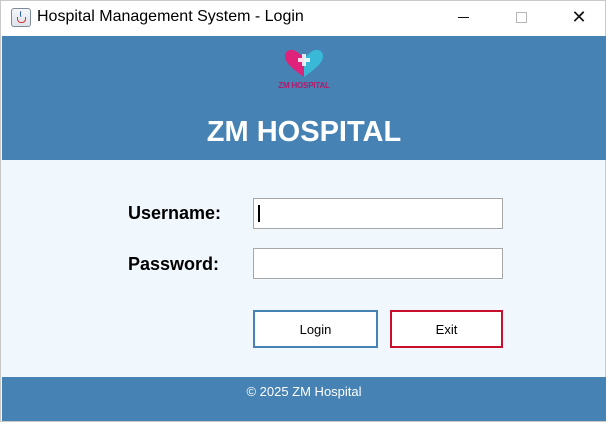  What do you see at coordinates (170, 16) in the screenshot?
I see `window-title: Hospital Management System - Login` at bounding box center [170, 16].